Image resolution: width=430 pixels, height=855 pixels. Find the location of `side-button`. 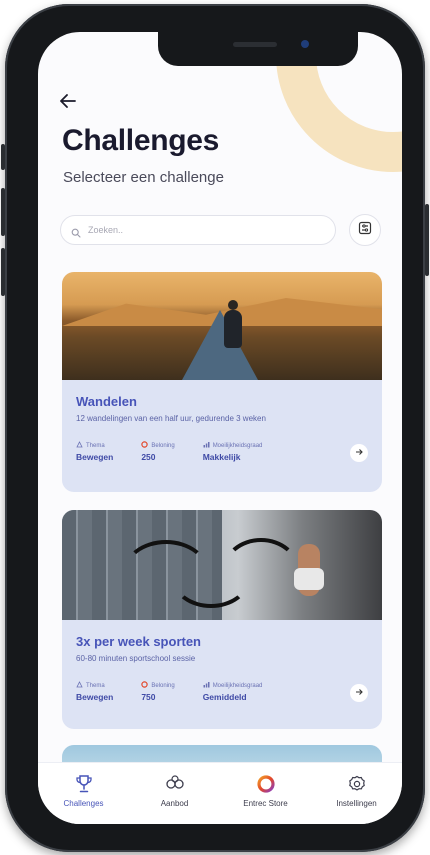

side-button is located at coordinates (3, 157).